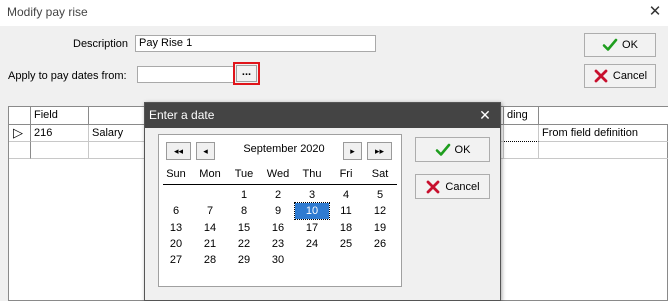 The height and width of the screenshot is (301, 668). I want to click on calendar-day: 21, so click(210, 244).